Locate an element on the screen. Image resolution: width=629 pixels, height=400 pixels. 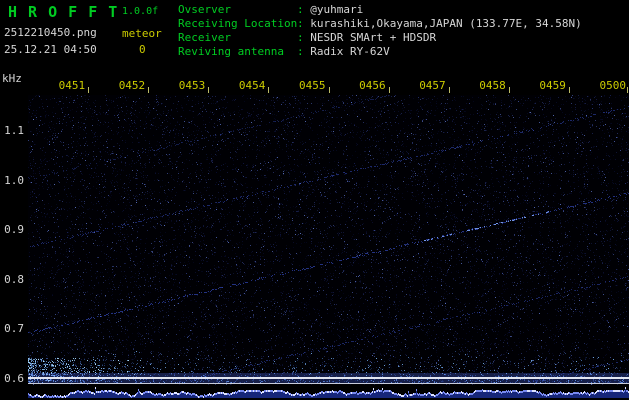
frequency-label: 0.6 is located at coordinates (14, 378).